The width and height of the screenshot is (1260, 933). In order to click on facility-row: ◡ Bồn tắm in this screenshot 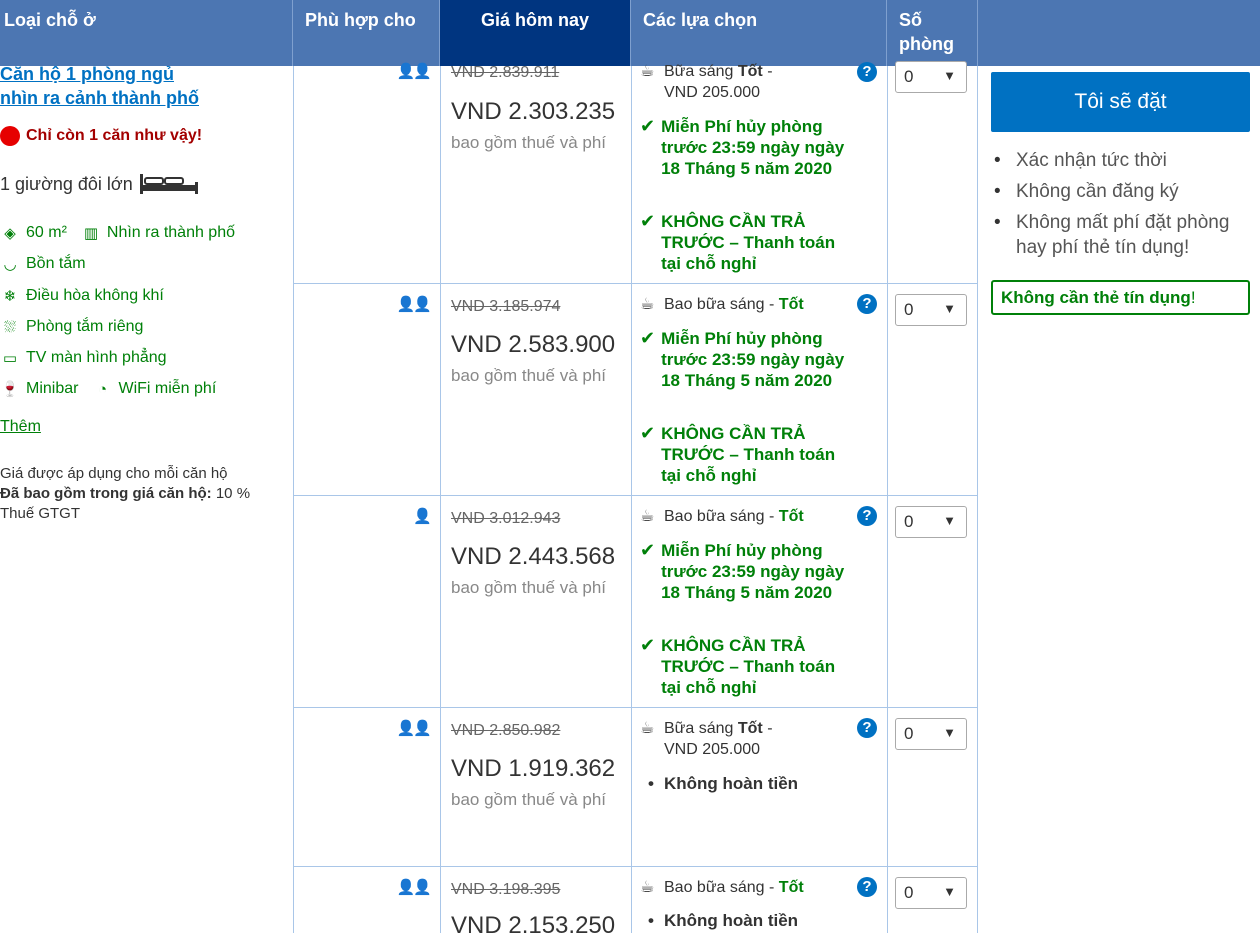, I will do `click(42, 264)`.